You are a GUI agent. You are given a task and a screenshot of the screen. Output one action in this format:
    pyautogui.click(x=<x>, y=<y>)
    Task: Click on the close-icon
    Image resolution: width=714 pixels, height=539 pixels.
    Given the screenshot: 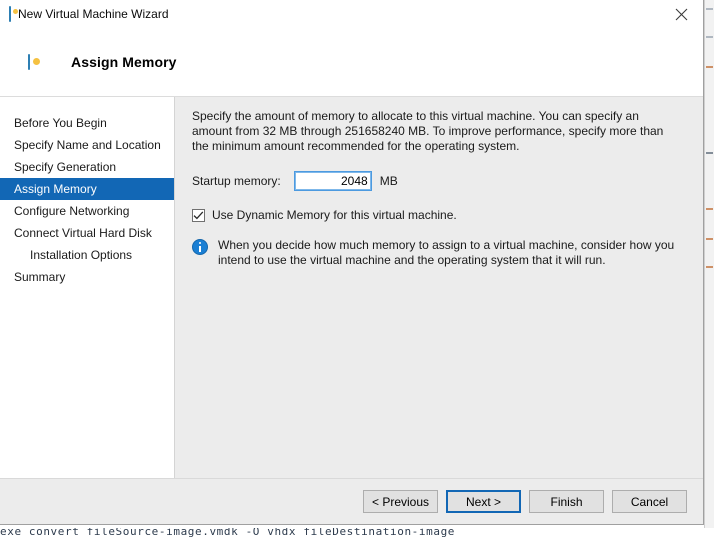 What is the action you would take?
    pyautogui.click(x=681, y=14)
    